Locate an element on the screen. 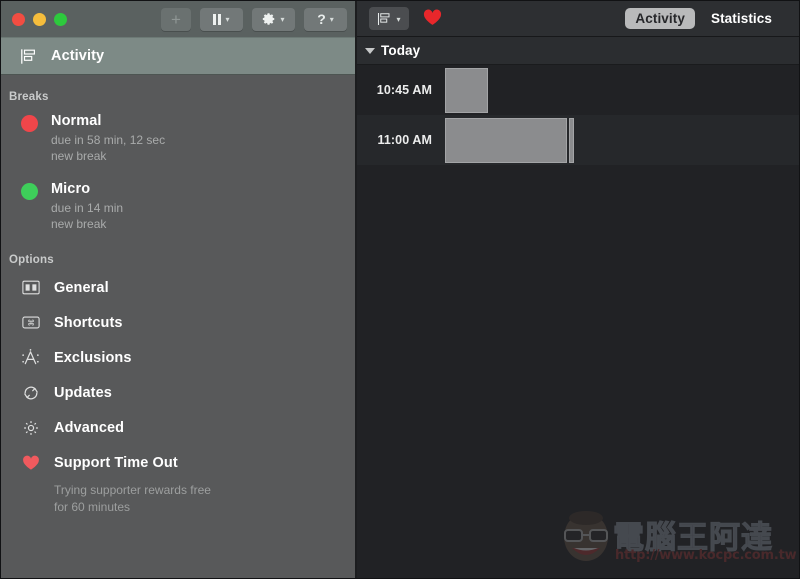  sidebar-item-shortcuts: ⌘ Shortcuts is located at coordinates (178, 322).